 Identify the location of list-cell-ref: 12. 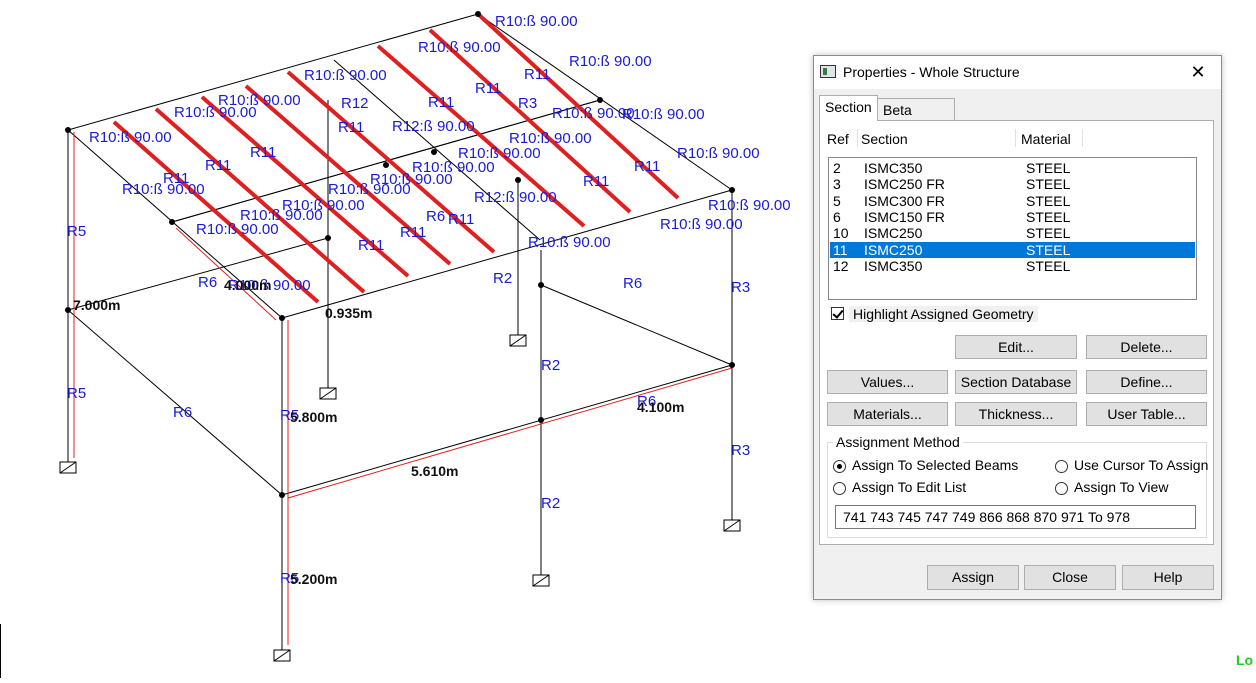
(841, 265).